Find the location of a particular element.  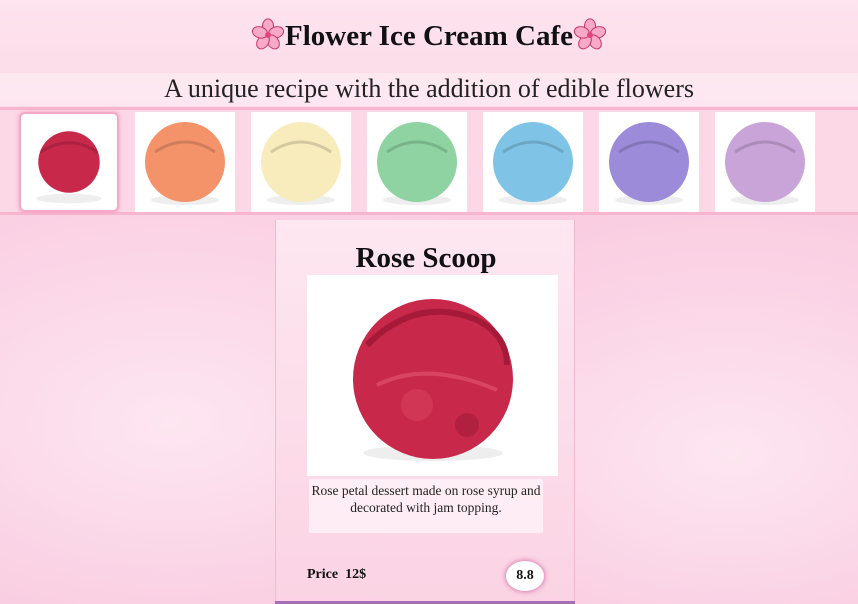

rating-badge: 8.8 is located at coordinates (525, 576).